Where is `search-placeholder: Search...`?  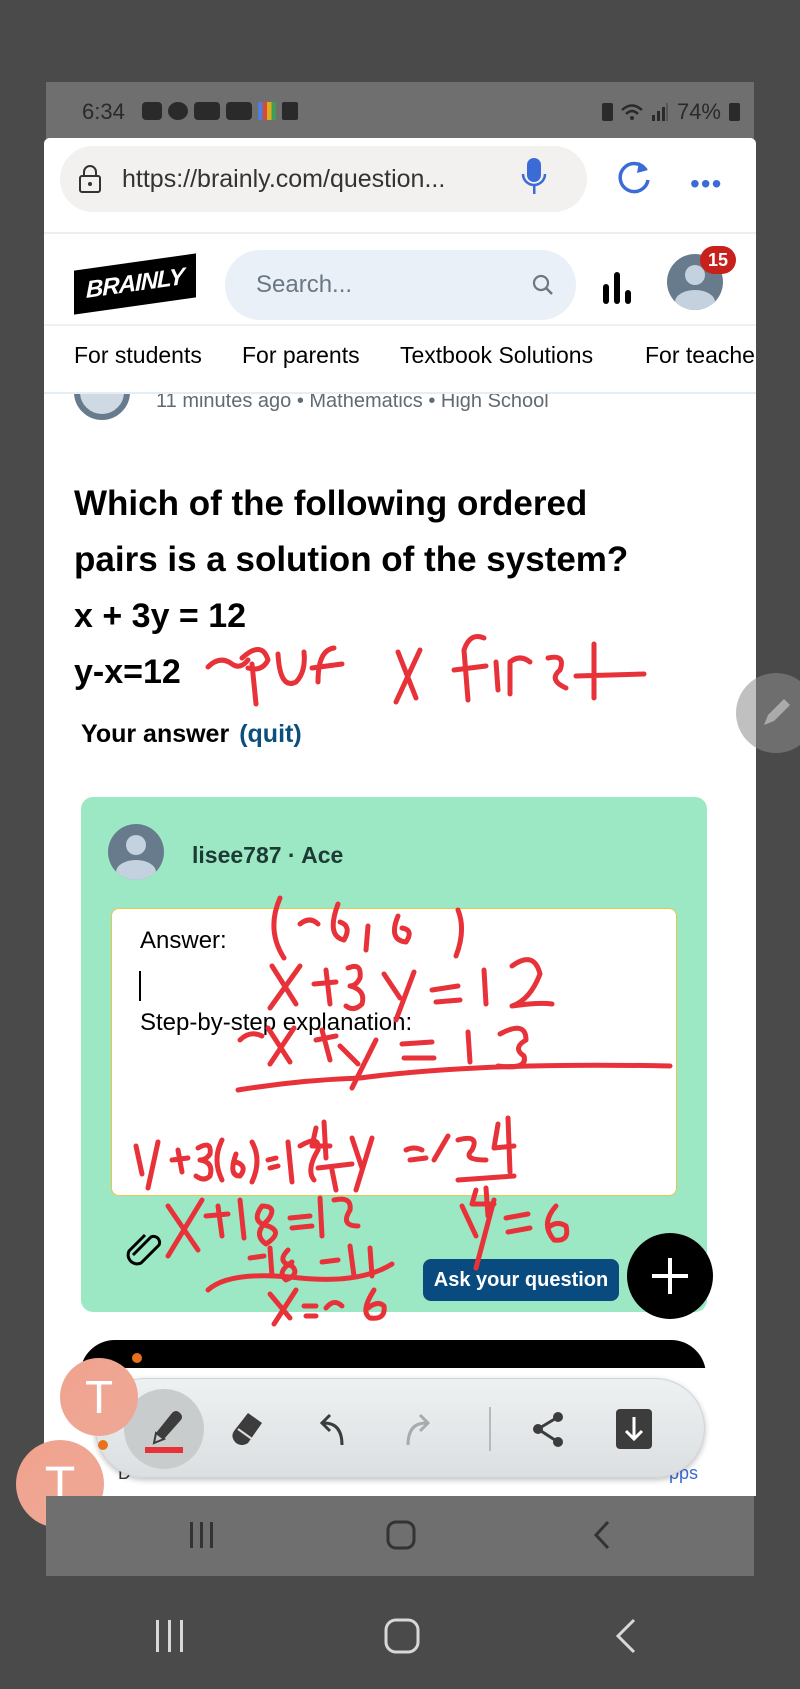
search-placeholder: Search... is located at coordinates (304, 284).